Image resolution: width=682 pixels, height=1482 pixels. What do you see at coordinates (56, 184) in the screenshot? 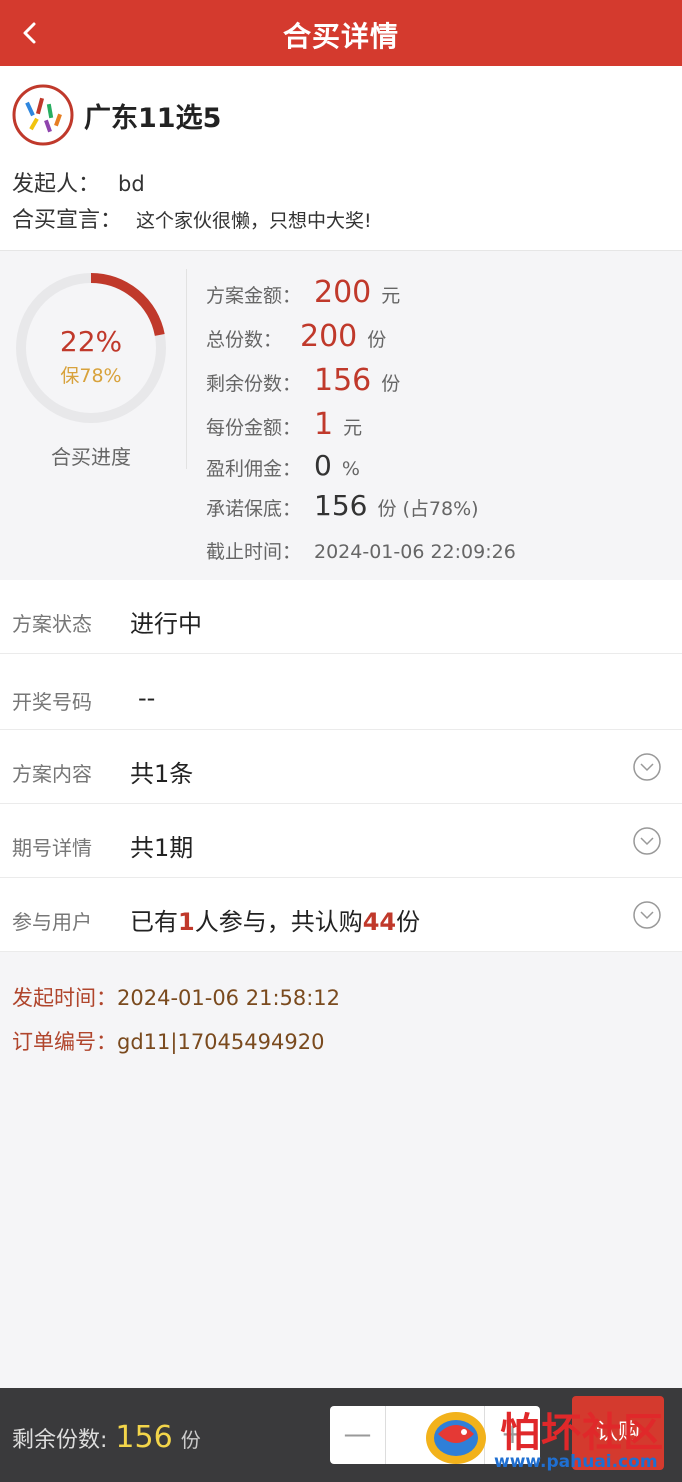
I see `initiator-label: 发起人：` at bounding box center [56, 184].